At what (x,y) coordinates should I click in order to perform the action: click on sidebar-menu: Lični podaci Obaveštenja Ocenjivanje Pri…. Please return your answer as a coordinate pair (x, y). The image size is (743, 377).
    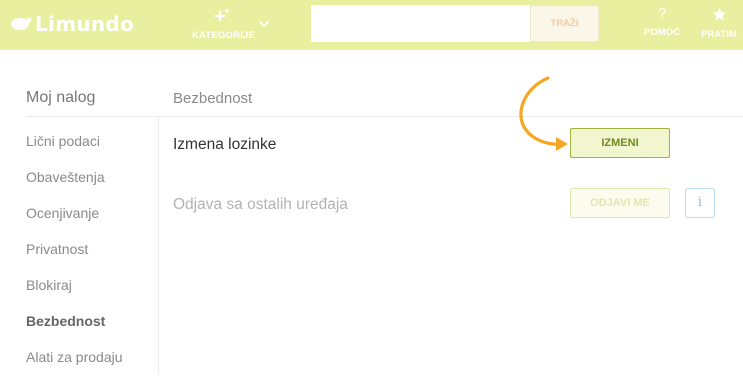
    Looking at the image, I should click on (74, 251).